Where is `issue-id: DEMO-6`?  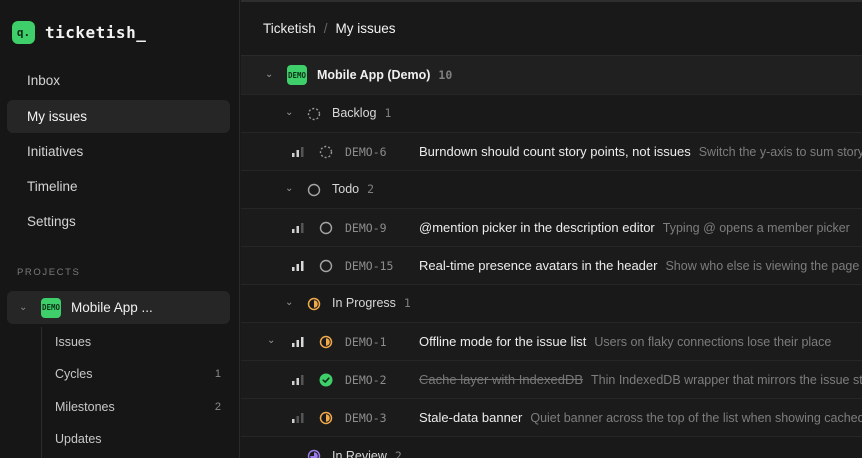 issue-id: DEMO-6 is located at coordinates (366, 152).